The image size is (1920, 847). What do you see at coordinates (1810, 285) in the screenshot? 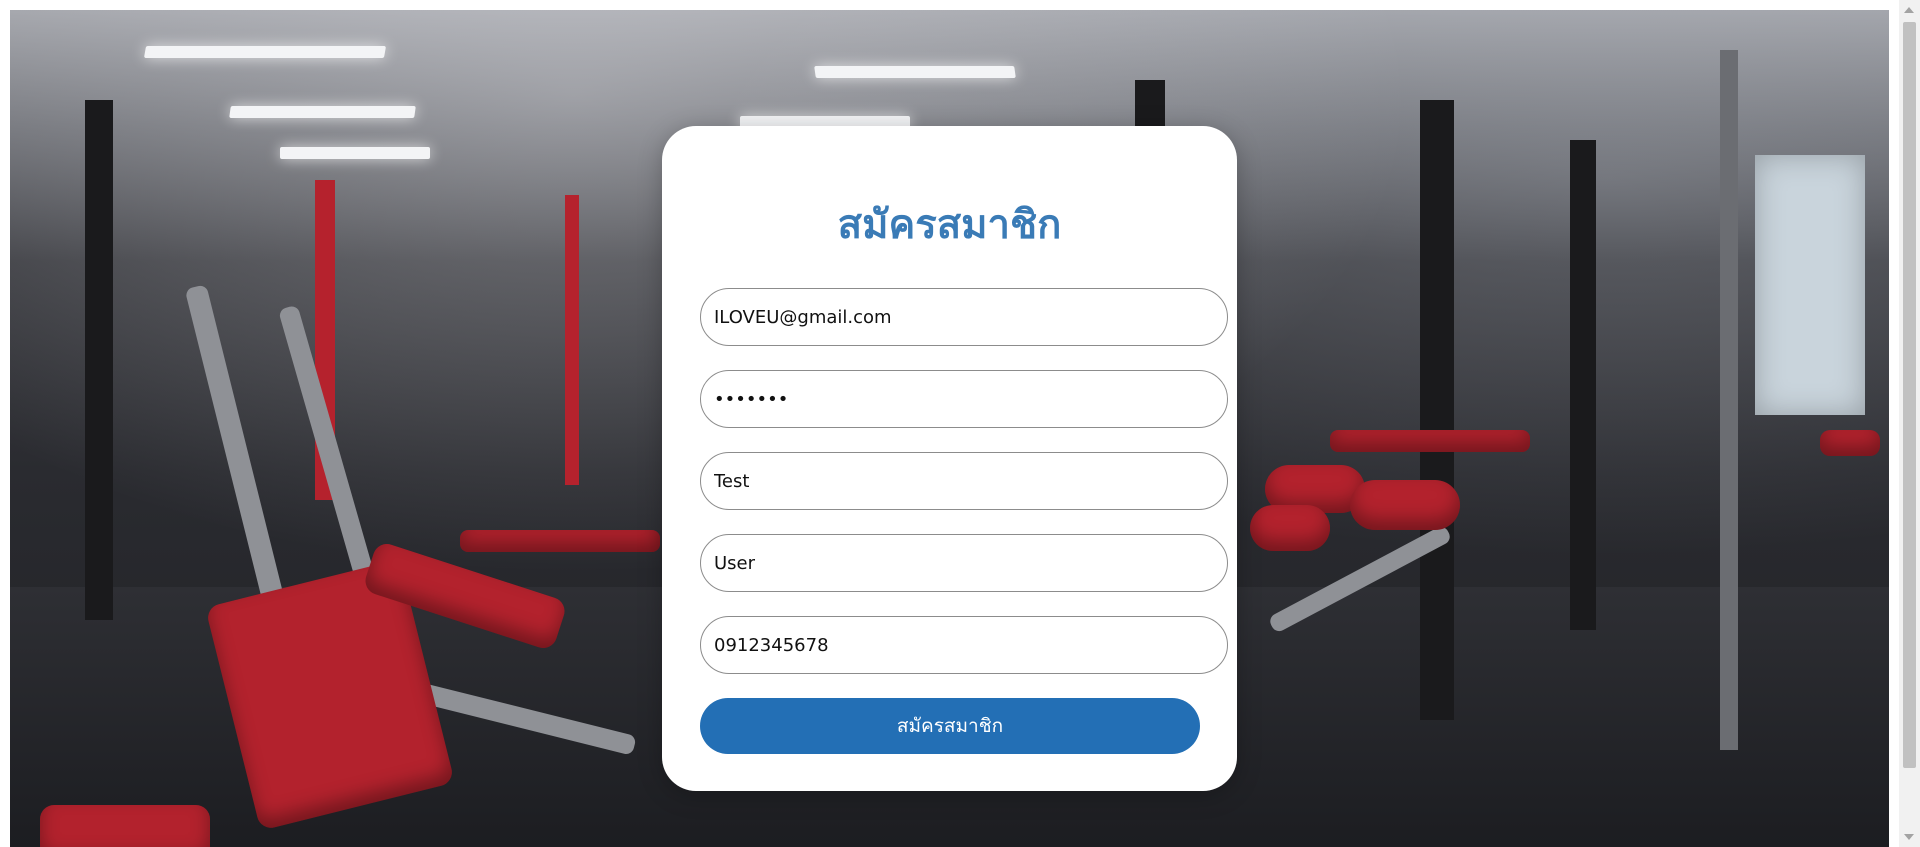
I see `window` at bounding box center [1810, 285].